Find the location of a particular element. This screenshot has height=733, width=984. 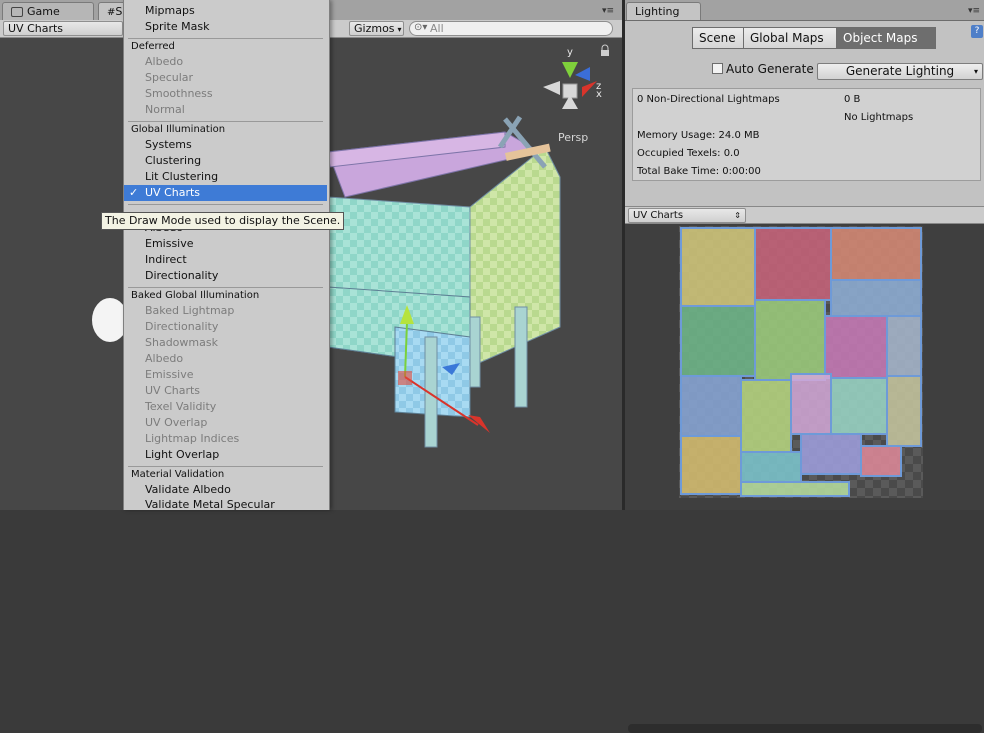

draw-mode-dropdown: UV Charts is located at coordinates (63, 28).